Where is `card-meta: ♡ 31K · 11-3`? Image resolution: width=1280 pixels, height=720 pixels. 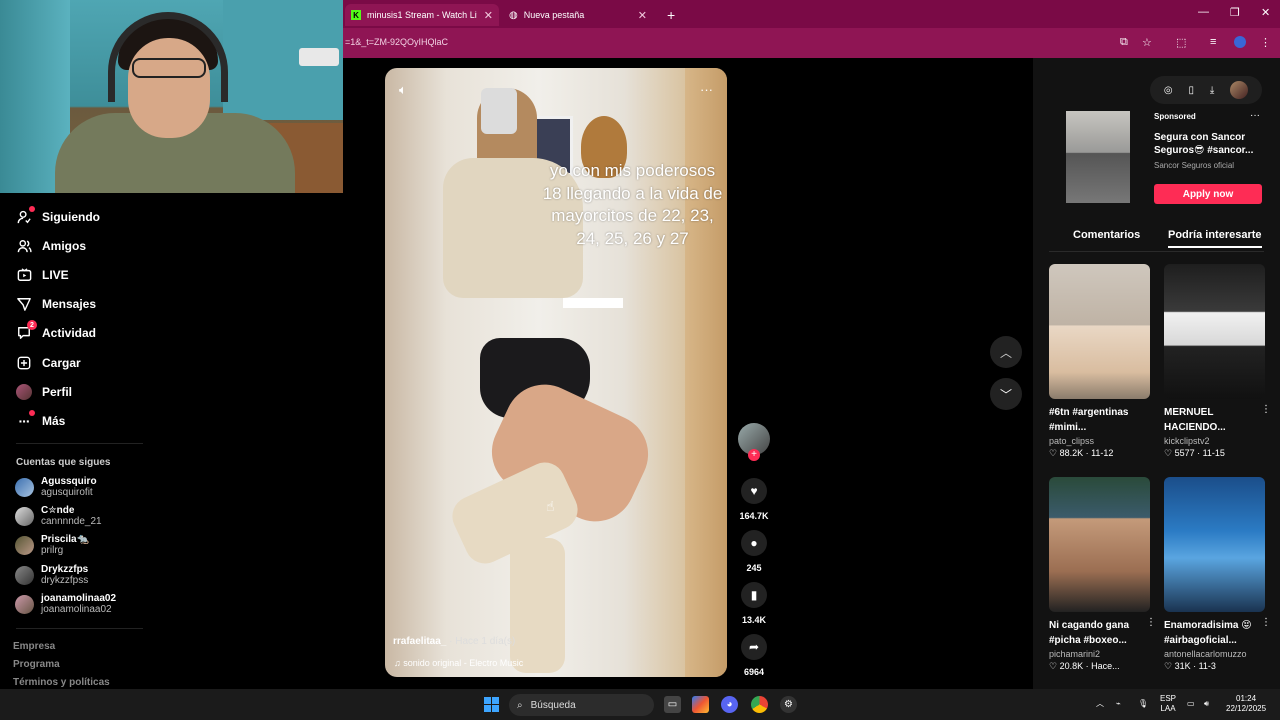
card-meta: ♡ 31K · 11-3 is located at coordinates (1190, 666).